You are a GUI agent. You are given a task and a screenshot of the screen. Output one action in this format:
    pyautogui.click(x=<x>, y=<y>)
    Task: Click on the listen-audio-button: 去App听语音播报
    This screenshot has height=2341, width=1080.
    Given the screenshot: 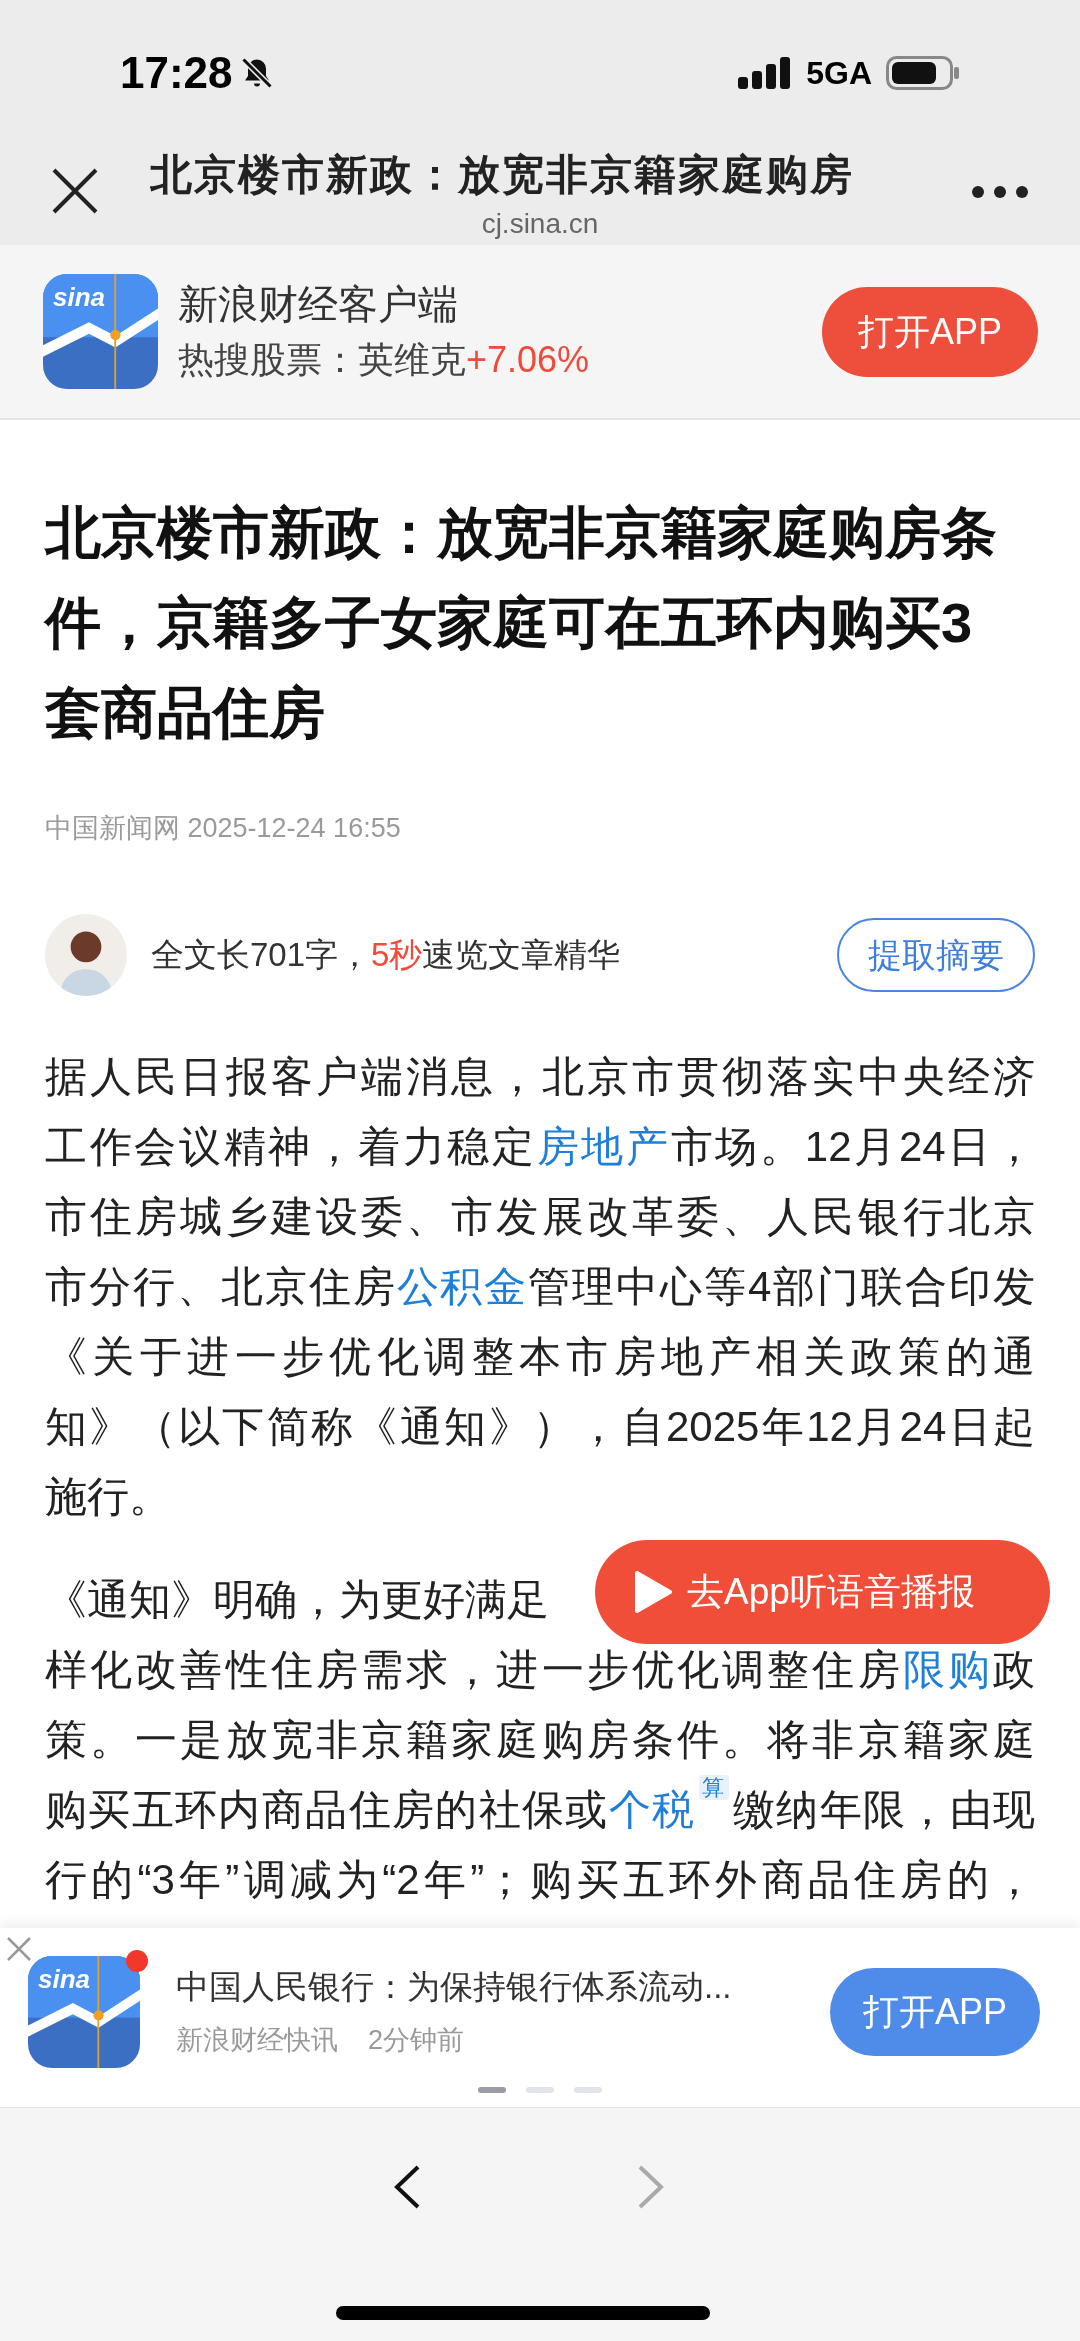 What is the action you would take?
    pyautogui.click(x=822, y=1592)
    